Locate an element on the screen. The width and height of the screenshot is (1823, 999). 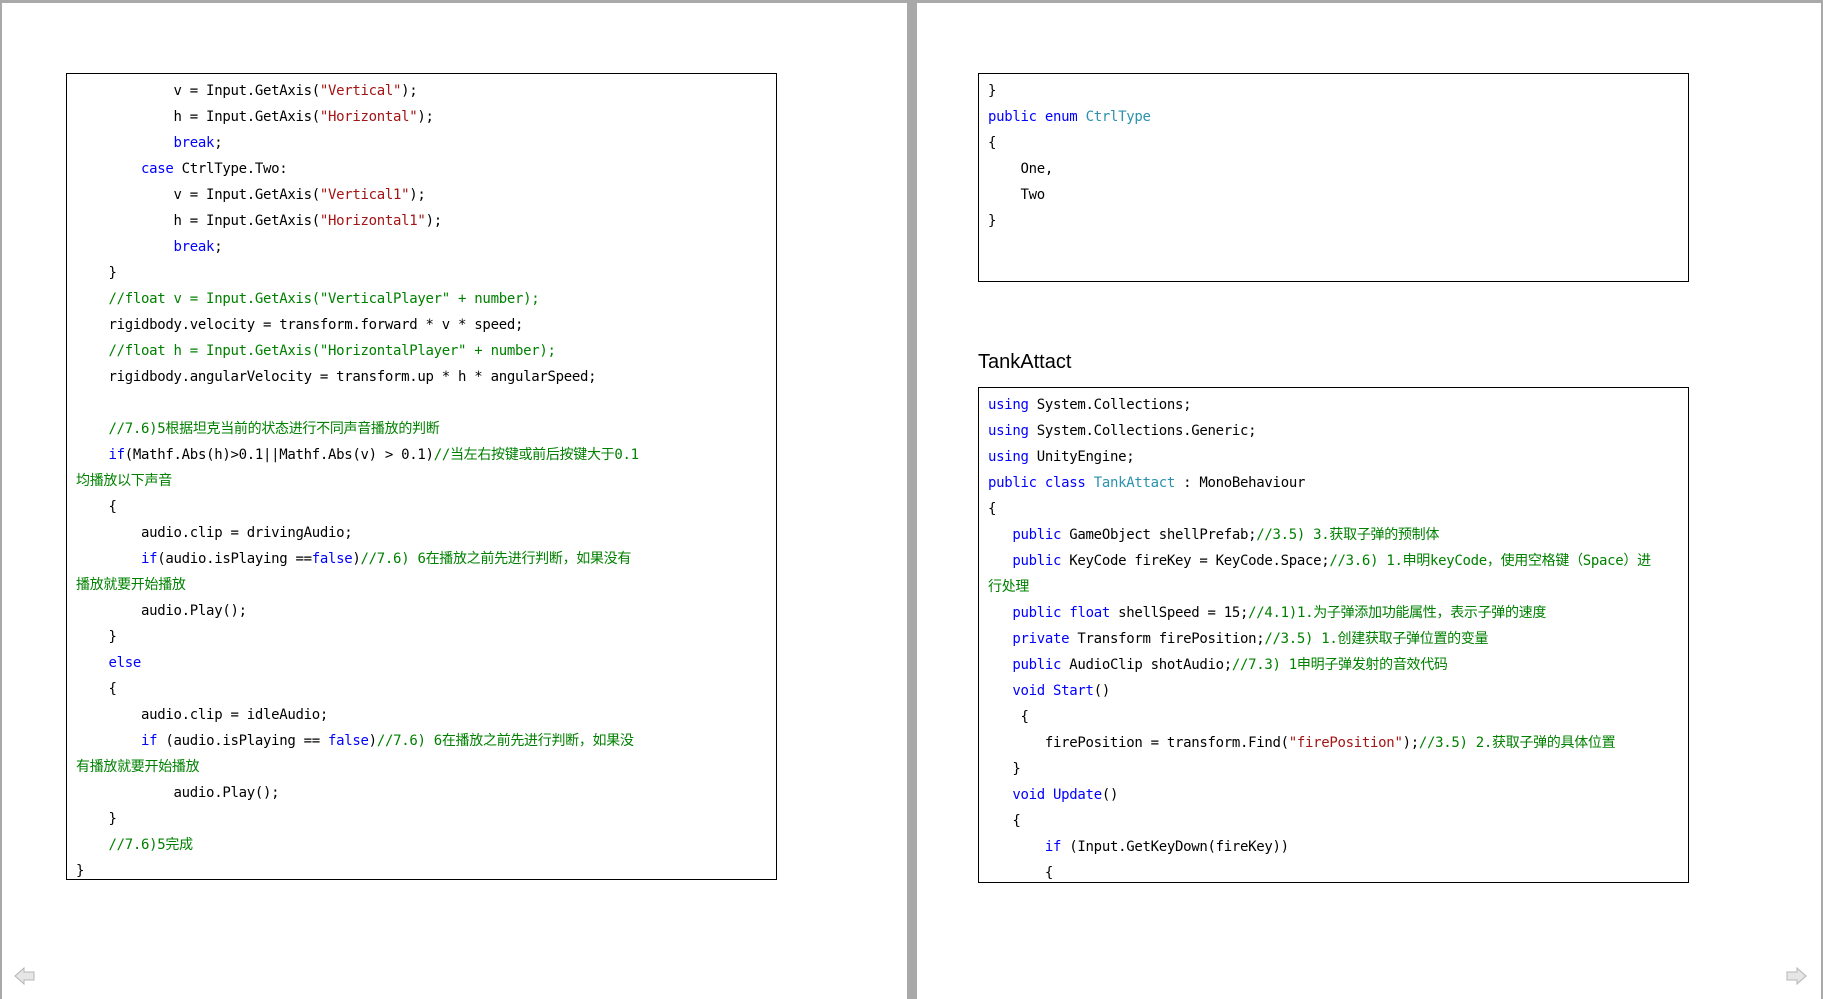
prev-page-button is located at coordinates (25, 976).